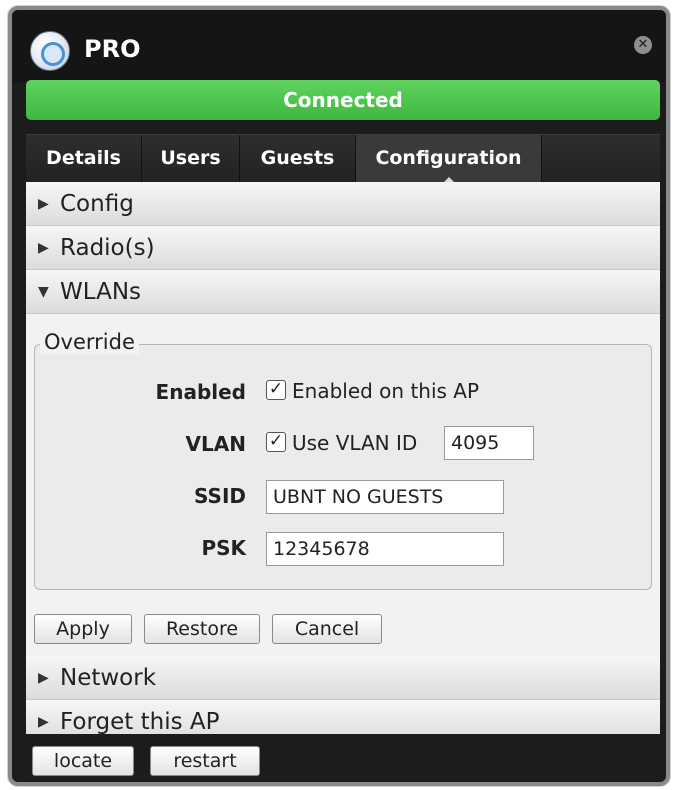  I want to click on section-wlans-label: WLANs, so click(101, 292).